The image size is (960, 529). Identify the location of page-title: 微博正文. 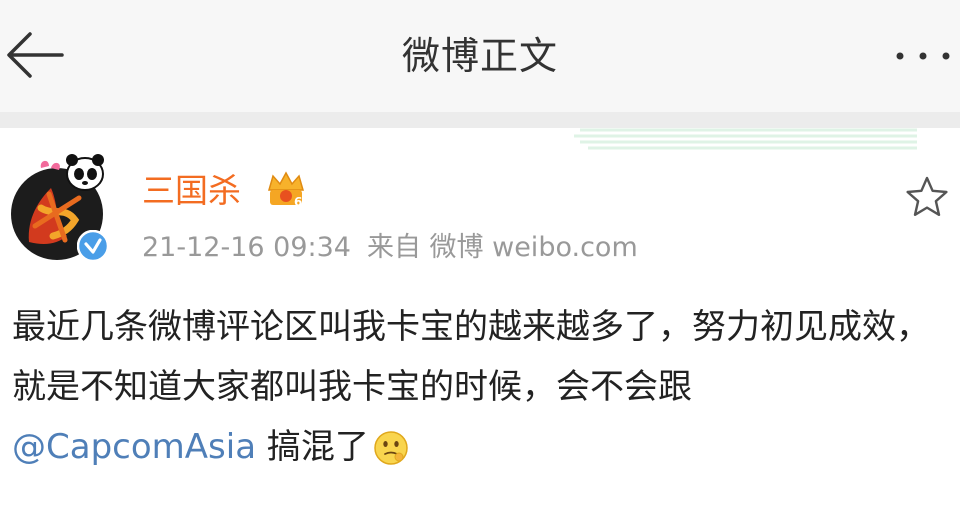
(479, 56).